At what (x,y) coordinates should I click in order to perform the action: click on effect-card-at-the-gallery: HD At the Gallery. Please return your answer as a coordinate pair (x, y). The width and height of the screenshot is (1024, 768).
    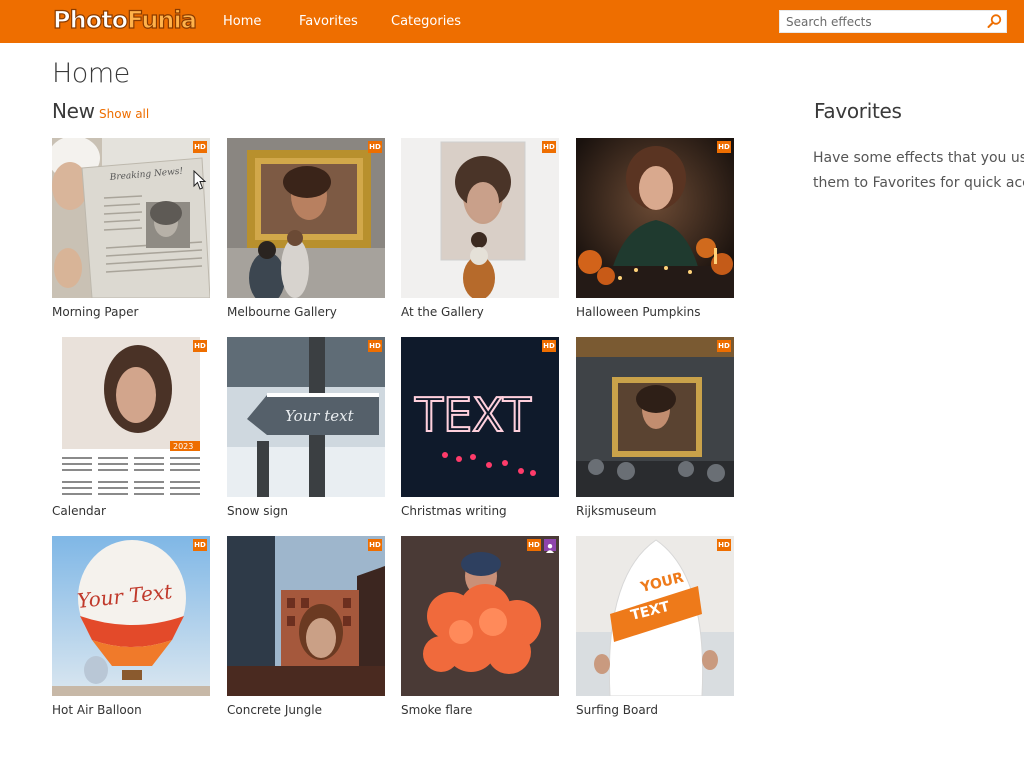
    Looking at the image, I should click on (480, 228).